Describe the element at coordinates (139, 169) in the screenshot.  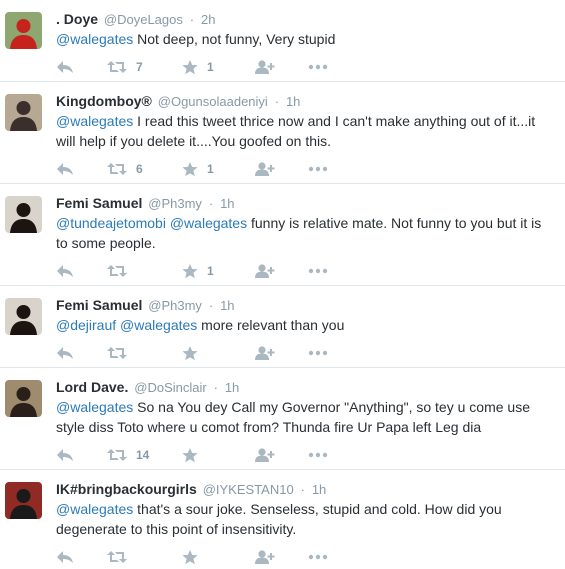
I see `retweet-count: 6` at that location.